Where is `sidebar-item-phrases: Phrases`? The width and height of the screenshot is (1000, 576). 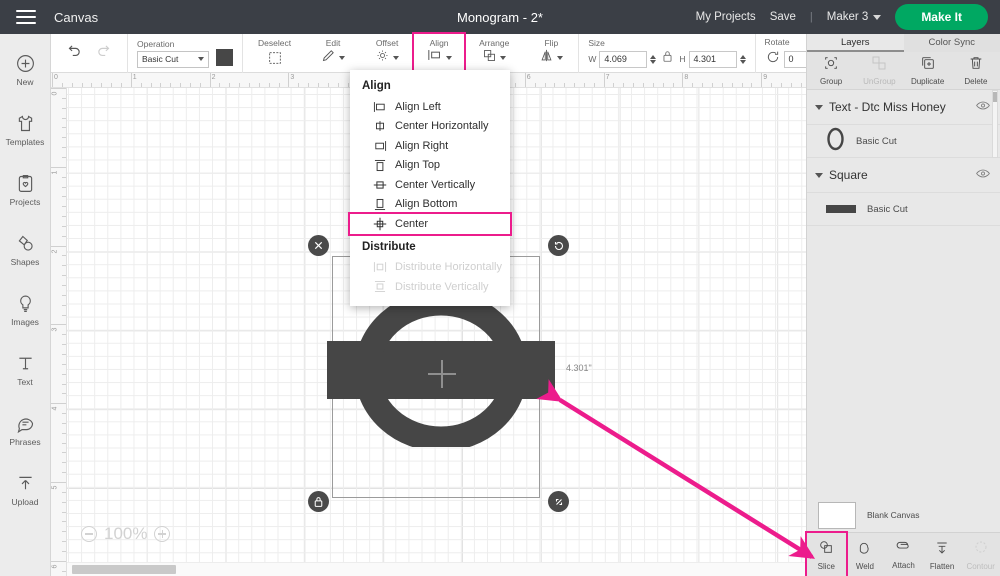 sidebar-item-phrases: Phrases is located at coordinates (25, 430).